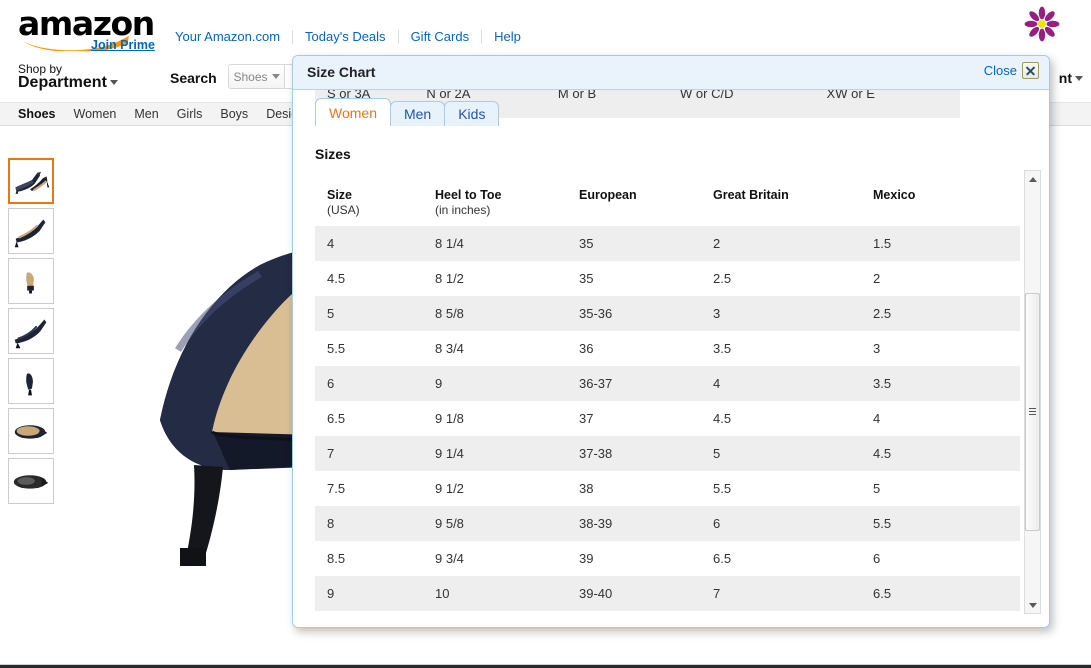 This screenshot has width=1091, height=668. What do you see at coordinates (667, 488) in the screenshot?
I see `table-row: 7.5 9 1/2 38 5.5 5` at bounding box center [667, 488].